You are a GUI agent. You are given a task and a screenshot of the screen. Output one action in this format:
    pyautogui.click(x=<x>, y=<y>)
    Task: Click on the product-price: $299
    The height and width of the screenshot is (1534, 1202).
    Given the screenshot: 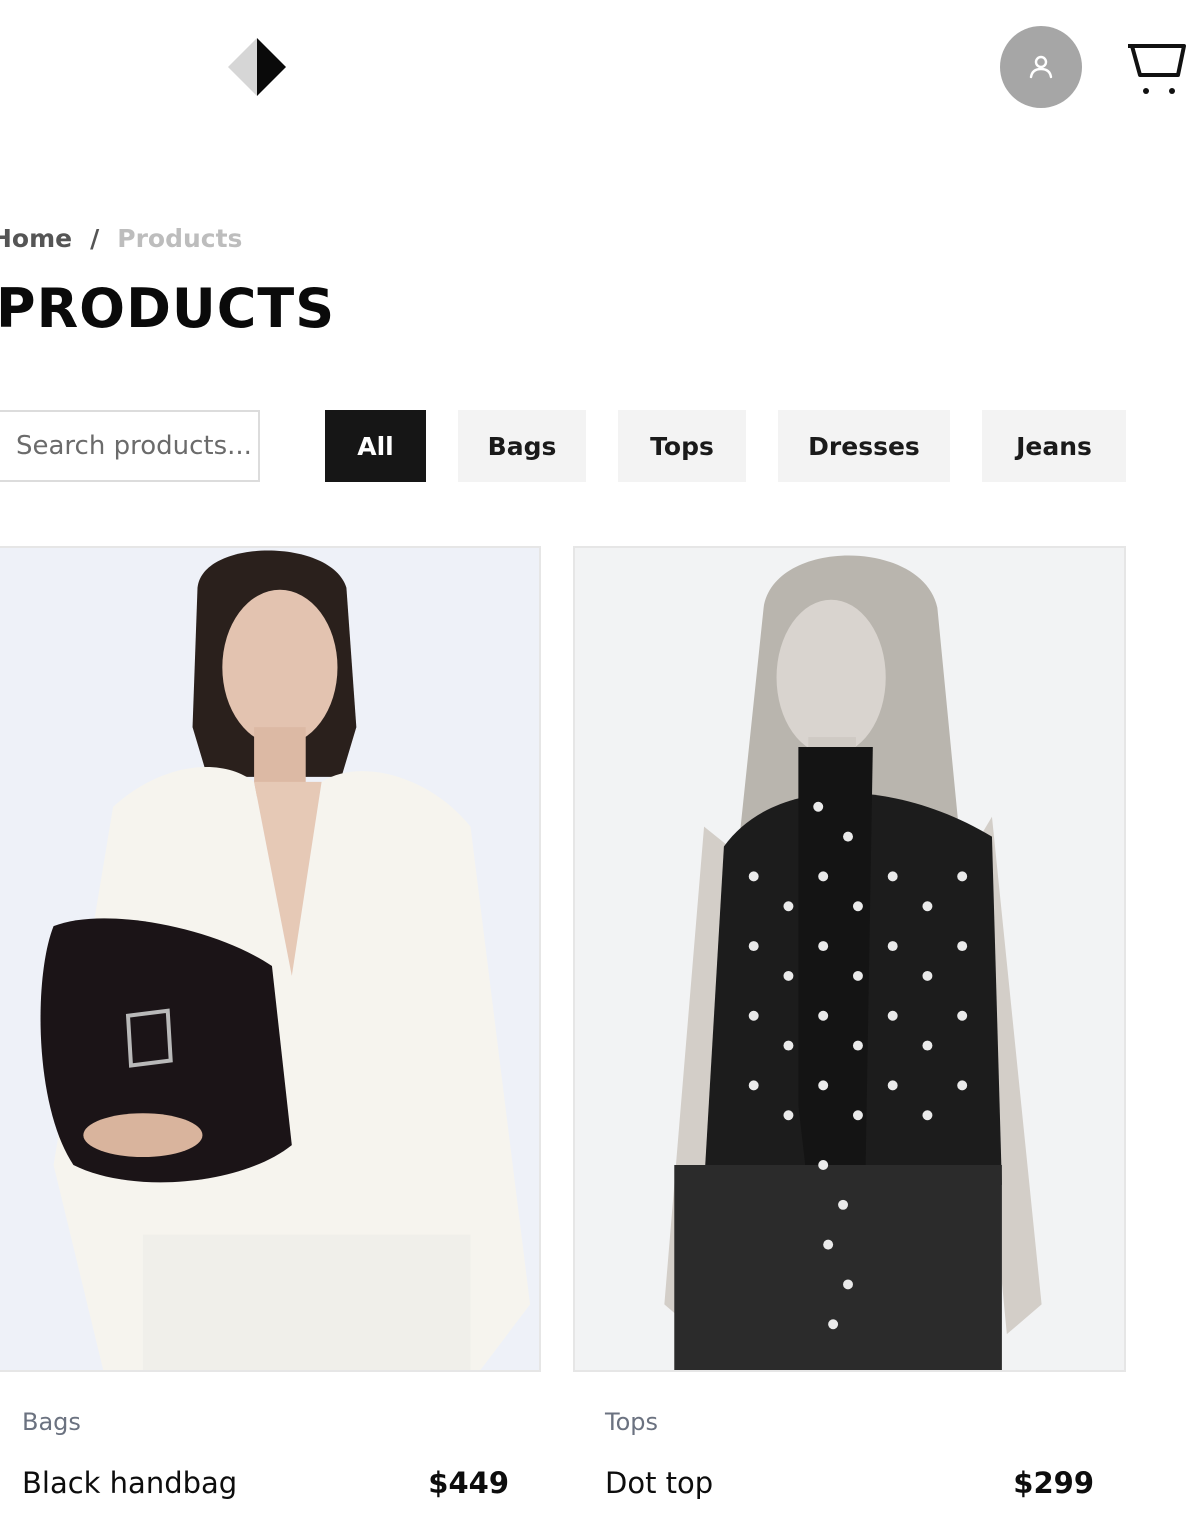 What is the action you would take?
    pyautogui.click(x=1053, y=1483)
    